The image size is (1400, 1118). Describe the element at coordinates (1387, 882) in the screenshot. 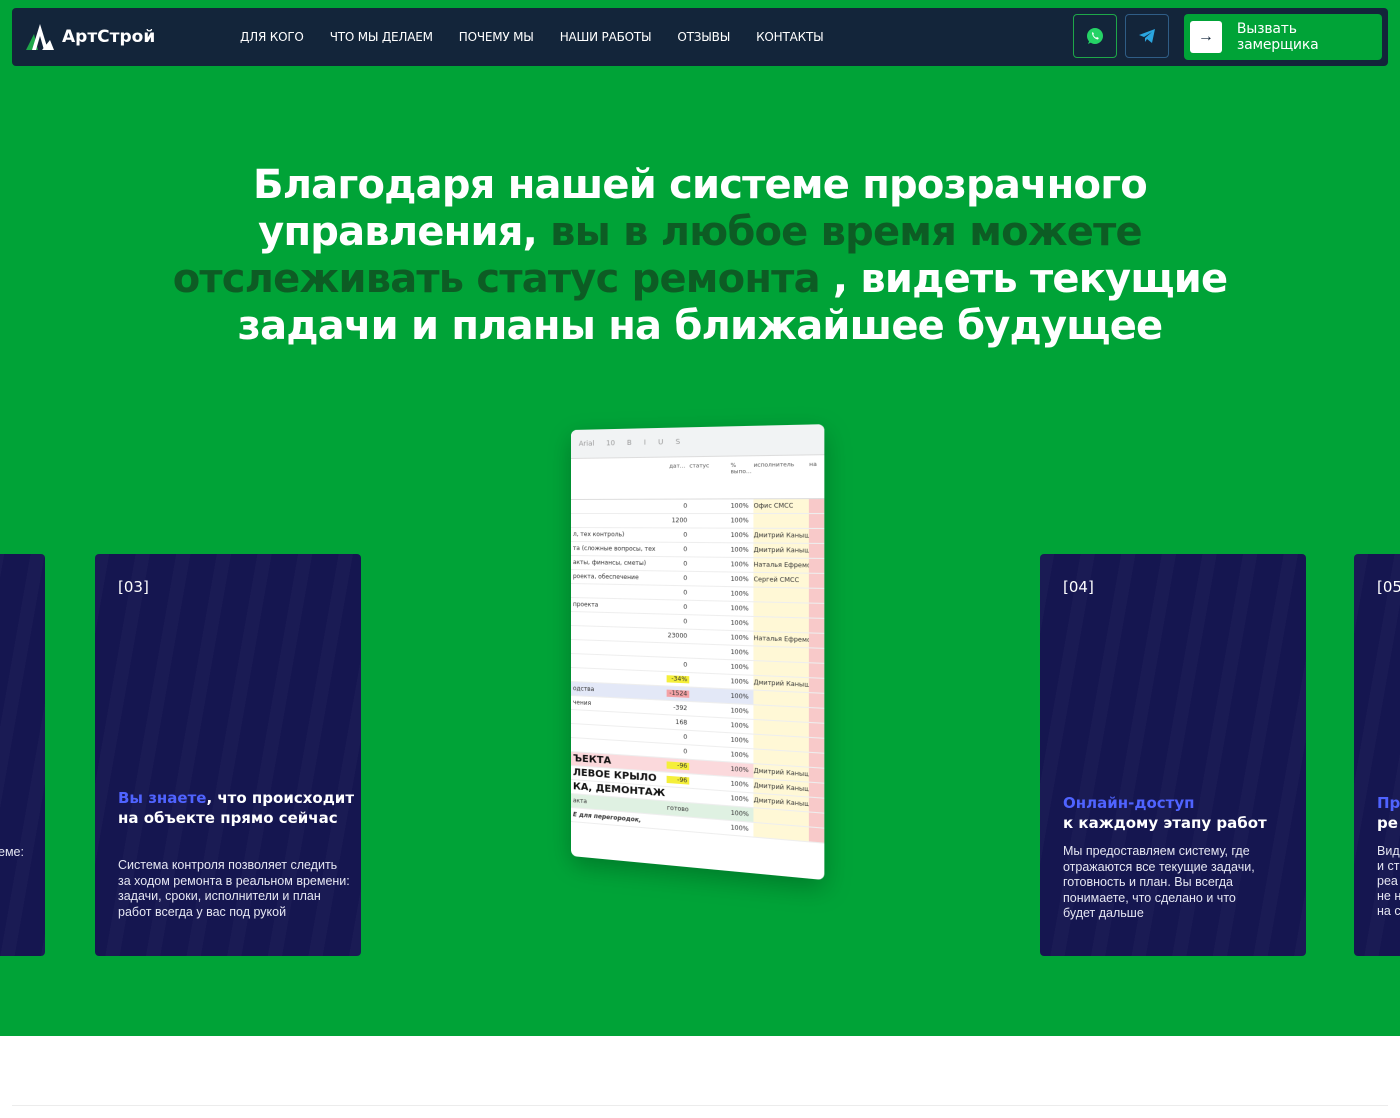

I see `card-desc-line: реа` at that location.